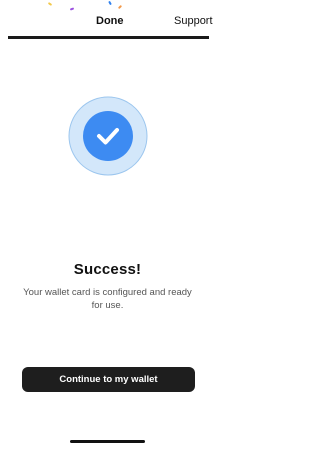 The height and width of the screenshot is (450, 320). I want to click on success-badge, so click(108, 136).